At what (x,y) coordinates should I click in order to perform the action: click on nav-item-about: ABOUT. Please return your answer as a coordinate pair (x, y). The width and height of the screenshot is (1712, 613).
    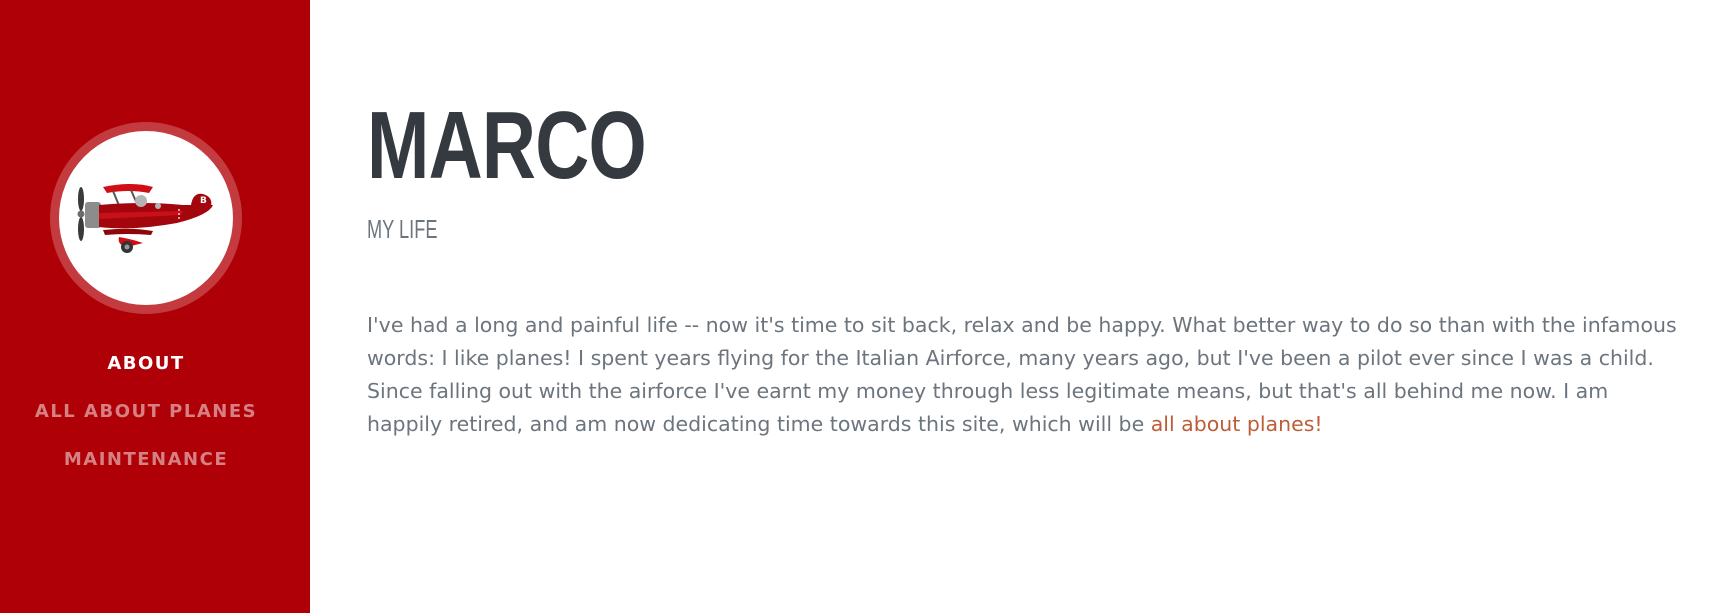
    Looking at the image, I should click on (146, 364).